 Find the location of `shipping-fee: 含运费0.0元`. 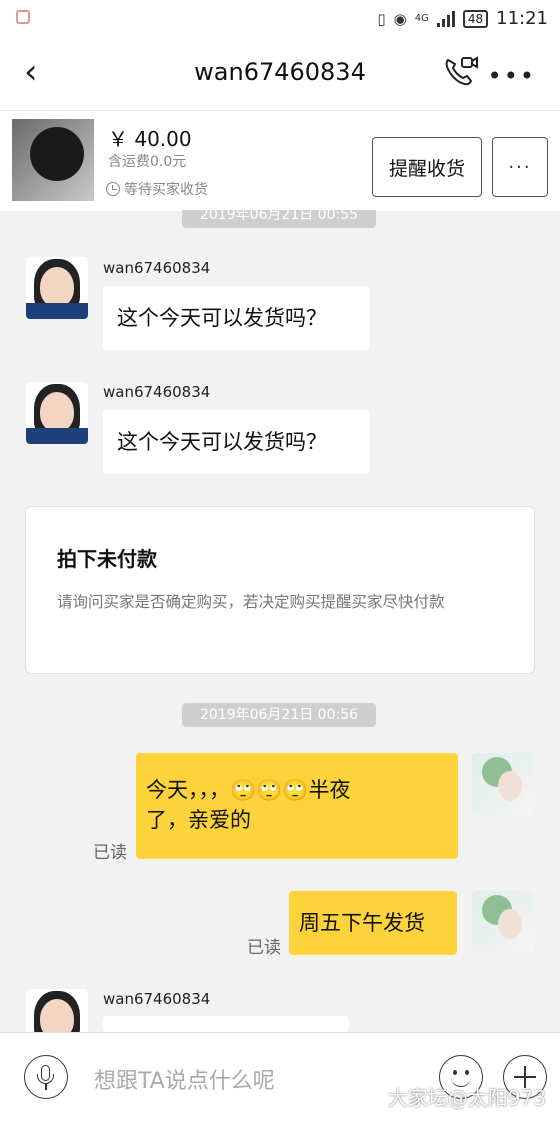

shipping-fee: 含运费0.0元 is located at coordinates (147, 162).